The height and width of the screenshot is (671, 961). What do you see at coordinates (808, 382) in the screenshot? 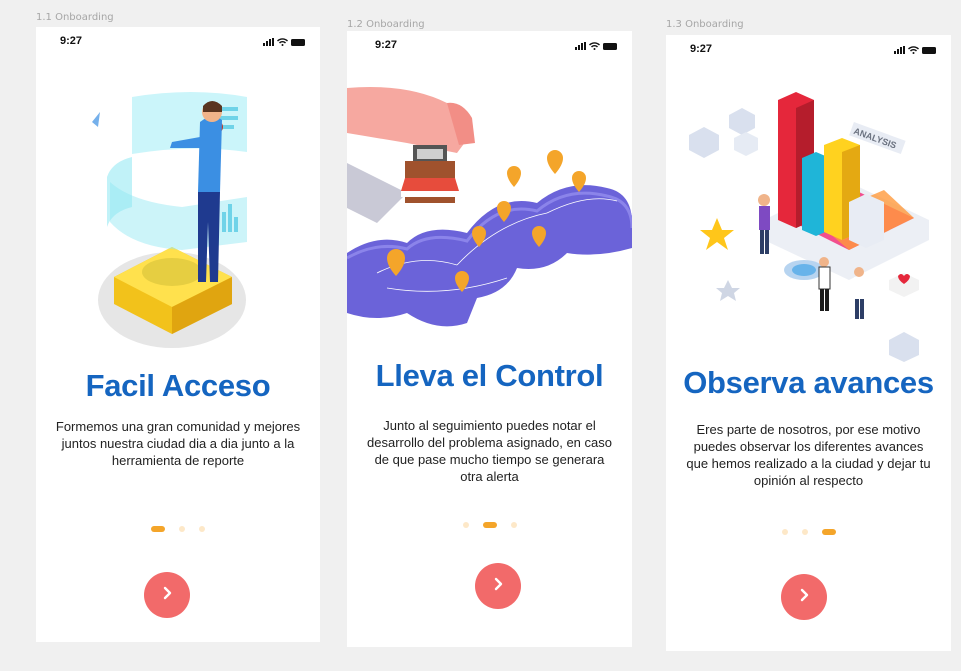
I see `screen-title: Observa avances` at bounding box center [808, 382].